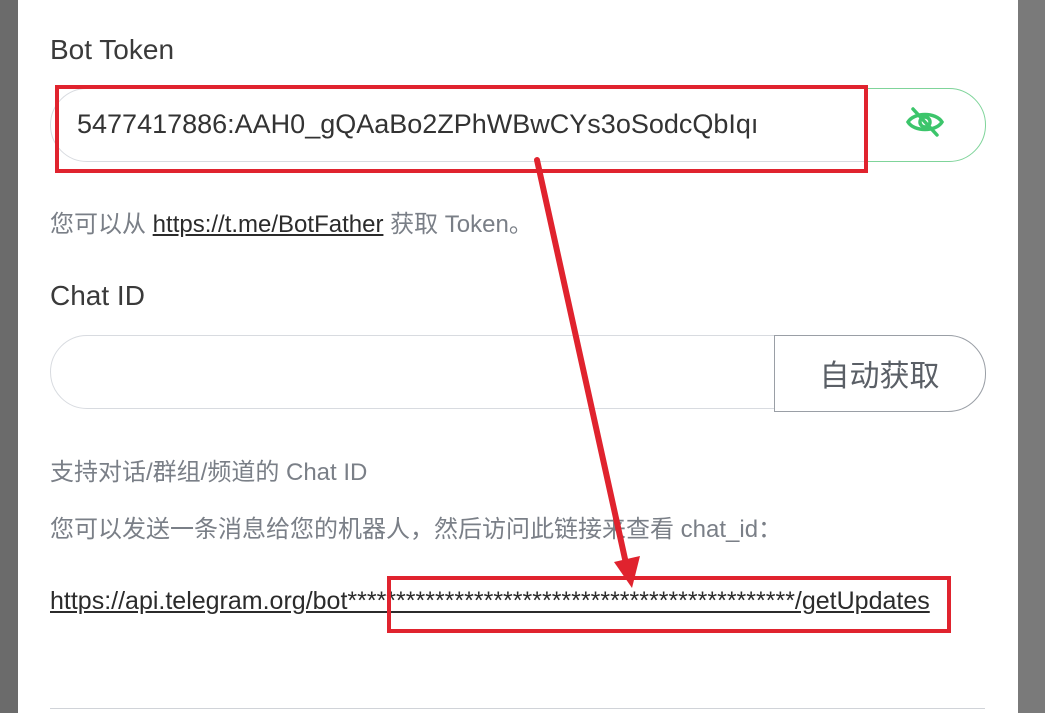 This screenshot has width=1045, height=713. I want to click on bot-token-help-prefix: 您可以从, so click(101, 224).